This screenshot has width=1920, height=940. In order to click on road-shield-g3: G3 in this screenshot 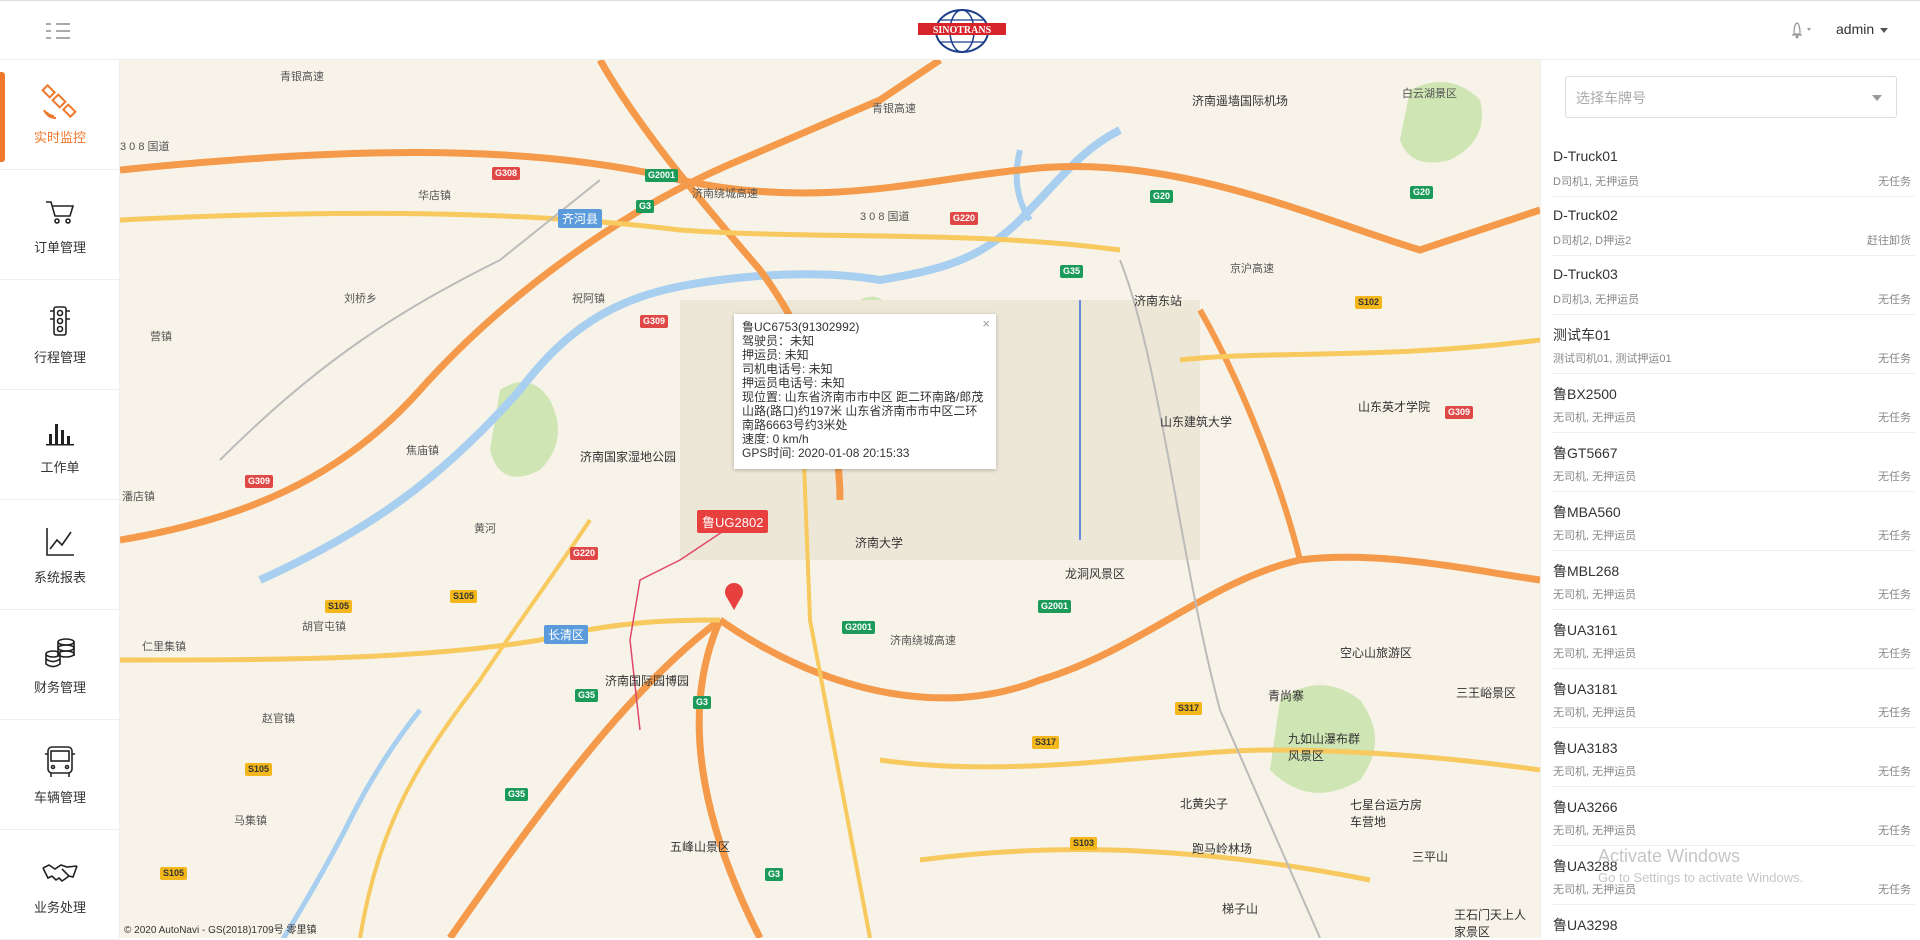, I will do `click(645, 206)`.